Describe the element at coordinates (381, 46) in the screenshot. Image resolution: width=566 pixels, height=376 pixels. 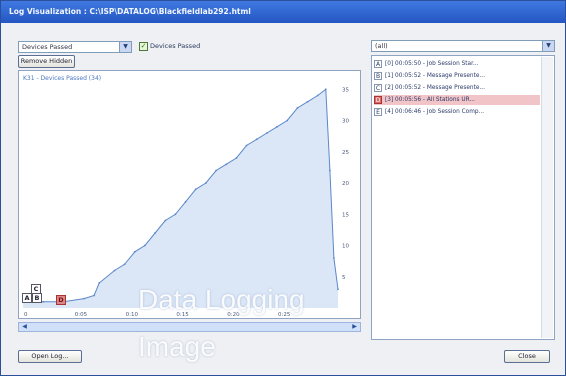
I see `filter-select-value: (all)` at that location.